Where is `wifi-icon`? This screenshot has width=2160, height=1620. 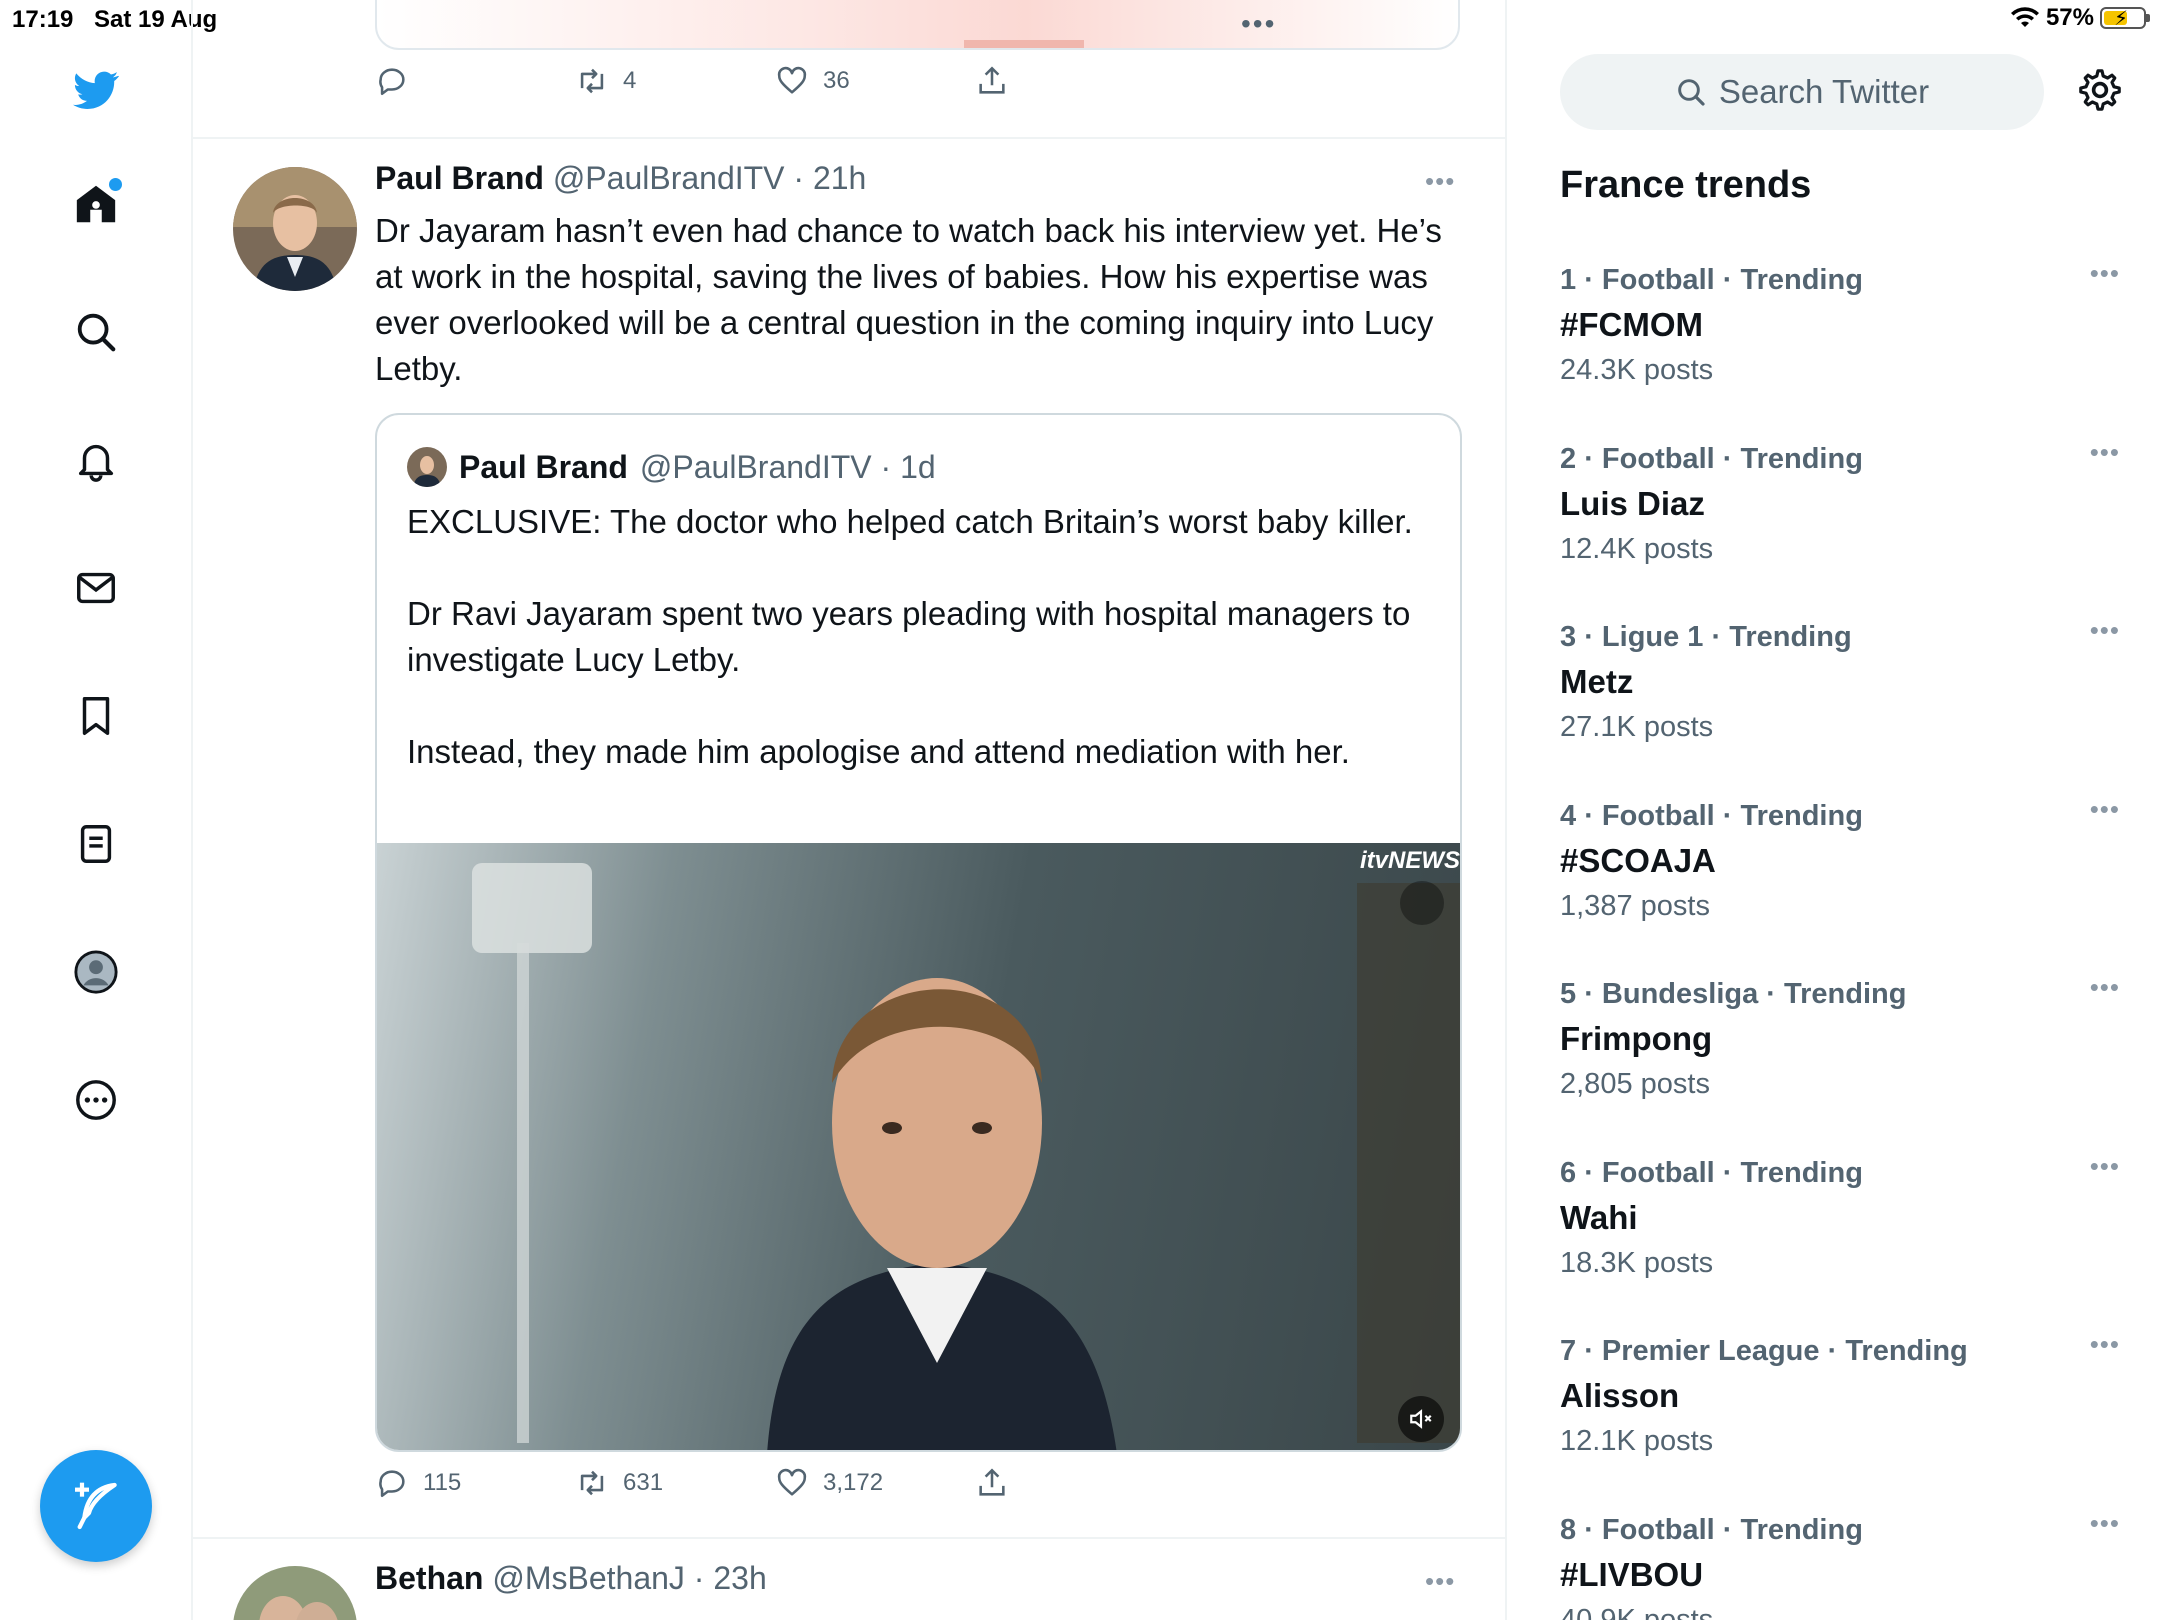
wifi-icon is located at coordinates (2024, 17).